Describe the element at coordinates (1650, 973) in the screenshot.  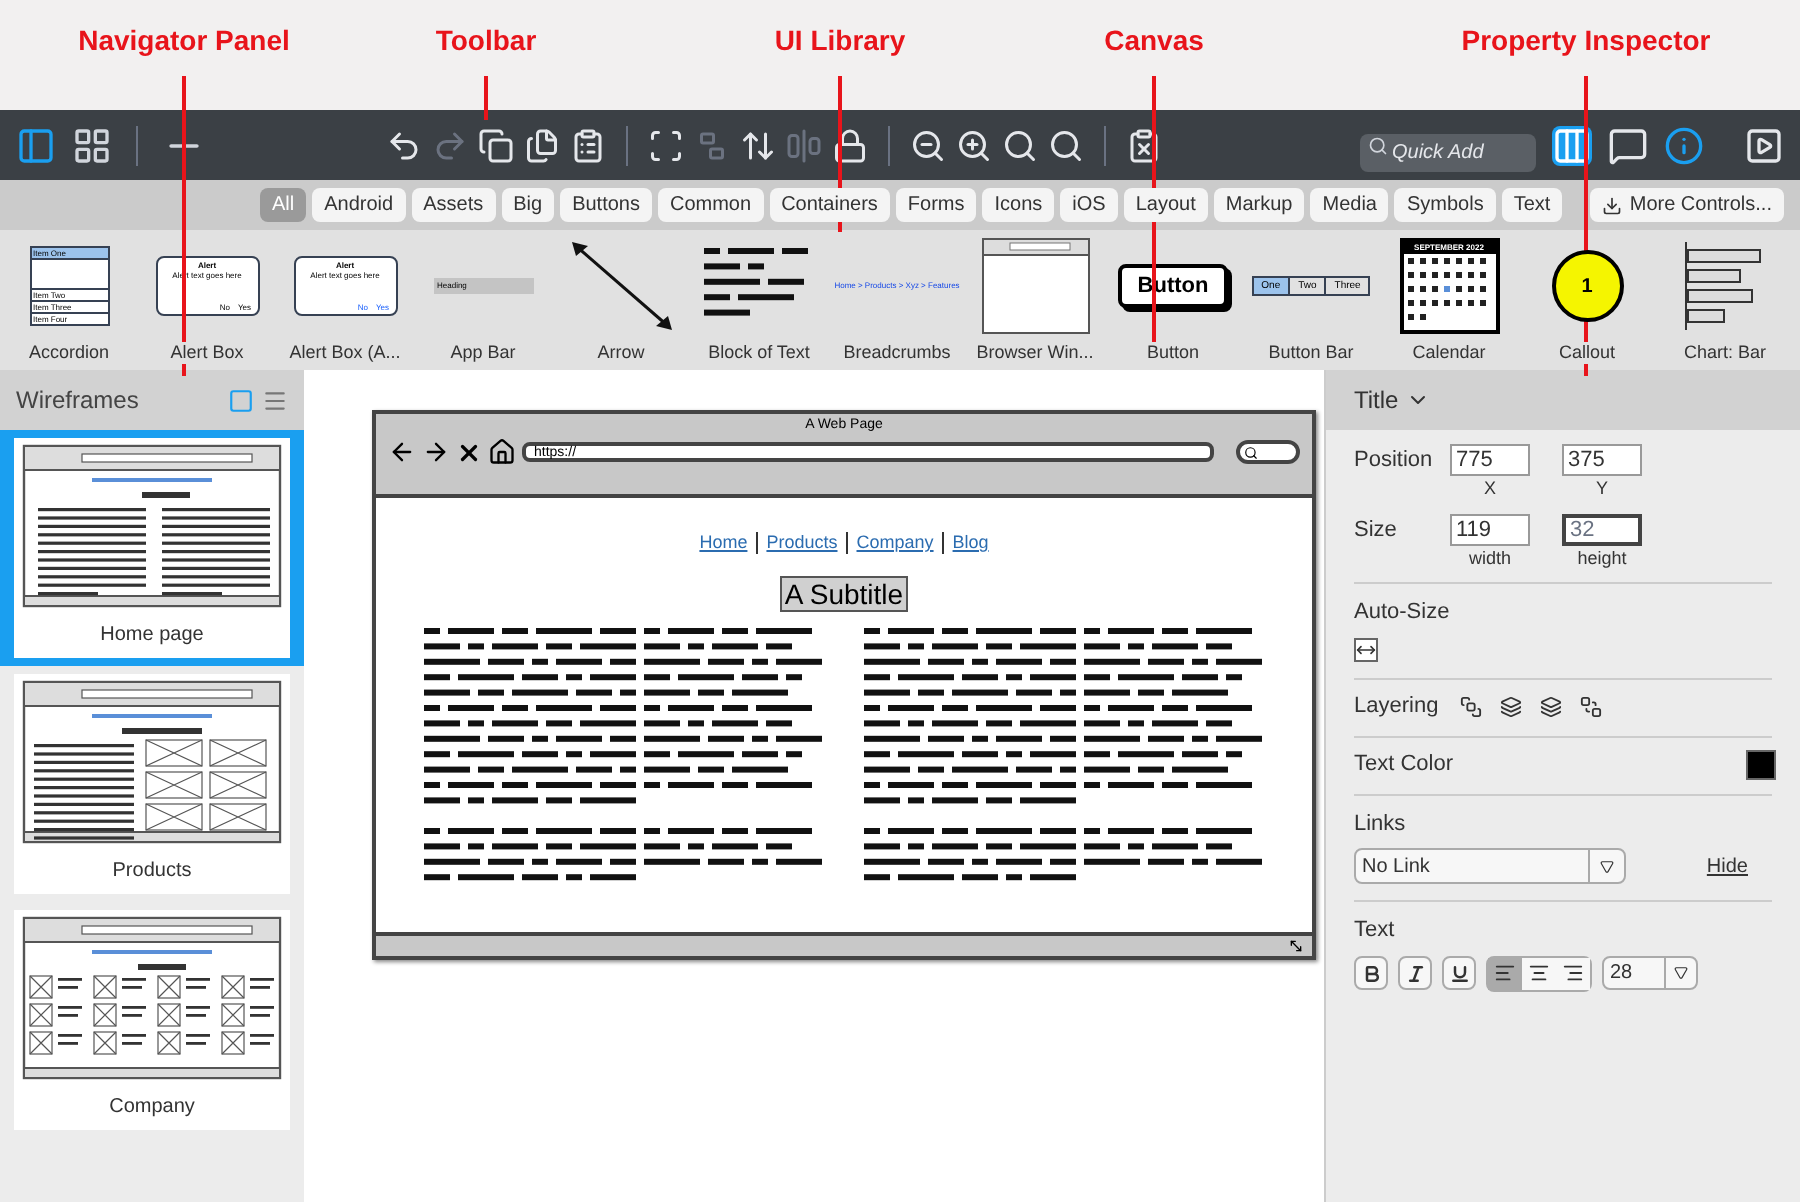
I see `font-size-dropdown: 28` at that location.